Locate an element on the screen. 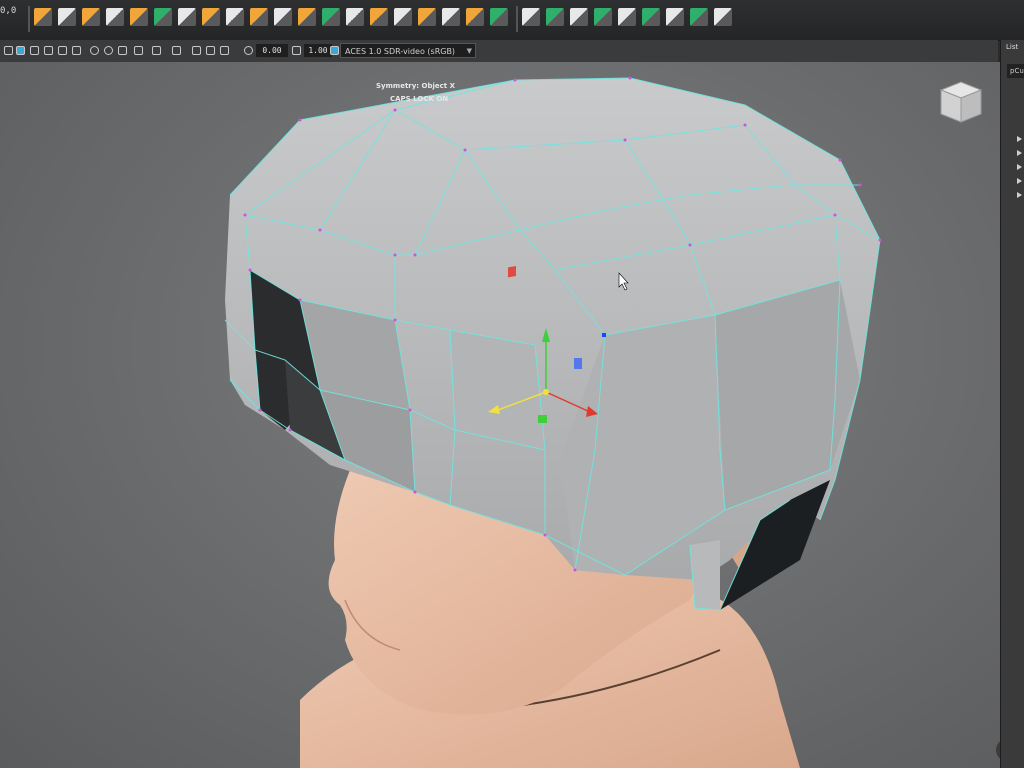 The height and width of the screenshot is (768, 1024). extrude-icon is located at coordinates (307, 17).